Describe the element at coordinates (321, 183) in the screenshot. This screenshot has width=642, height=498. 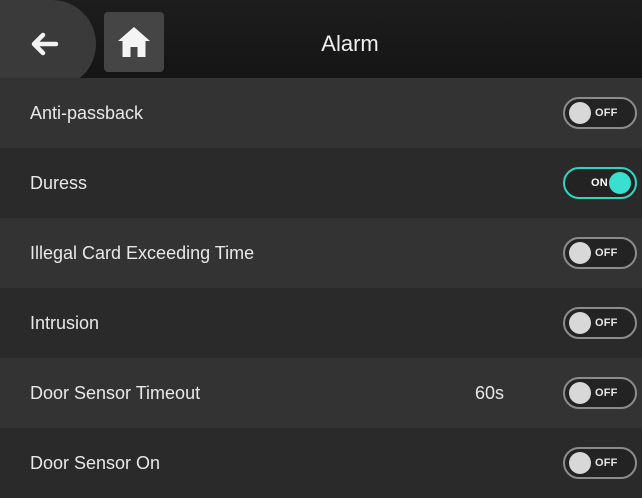
I see `setting-row-duress: Duress ON` at that location.